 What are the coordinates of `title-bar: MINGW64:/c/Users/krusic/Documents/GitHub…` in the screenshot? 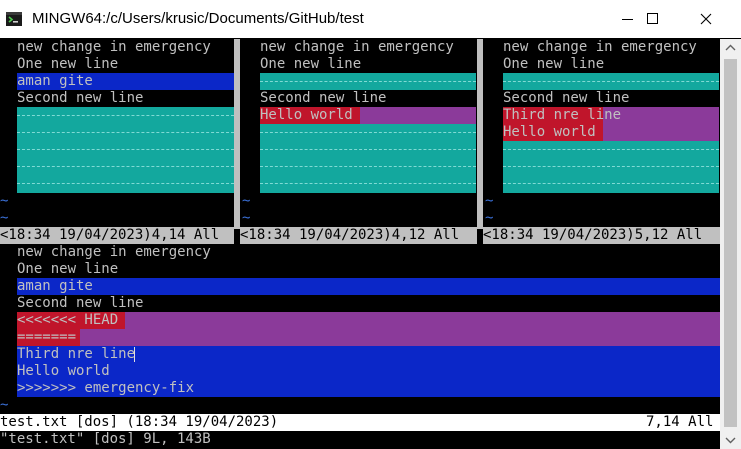 It's located at (370, 19).